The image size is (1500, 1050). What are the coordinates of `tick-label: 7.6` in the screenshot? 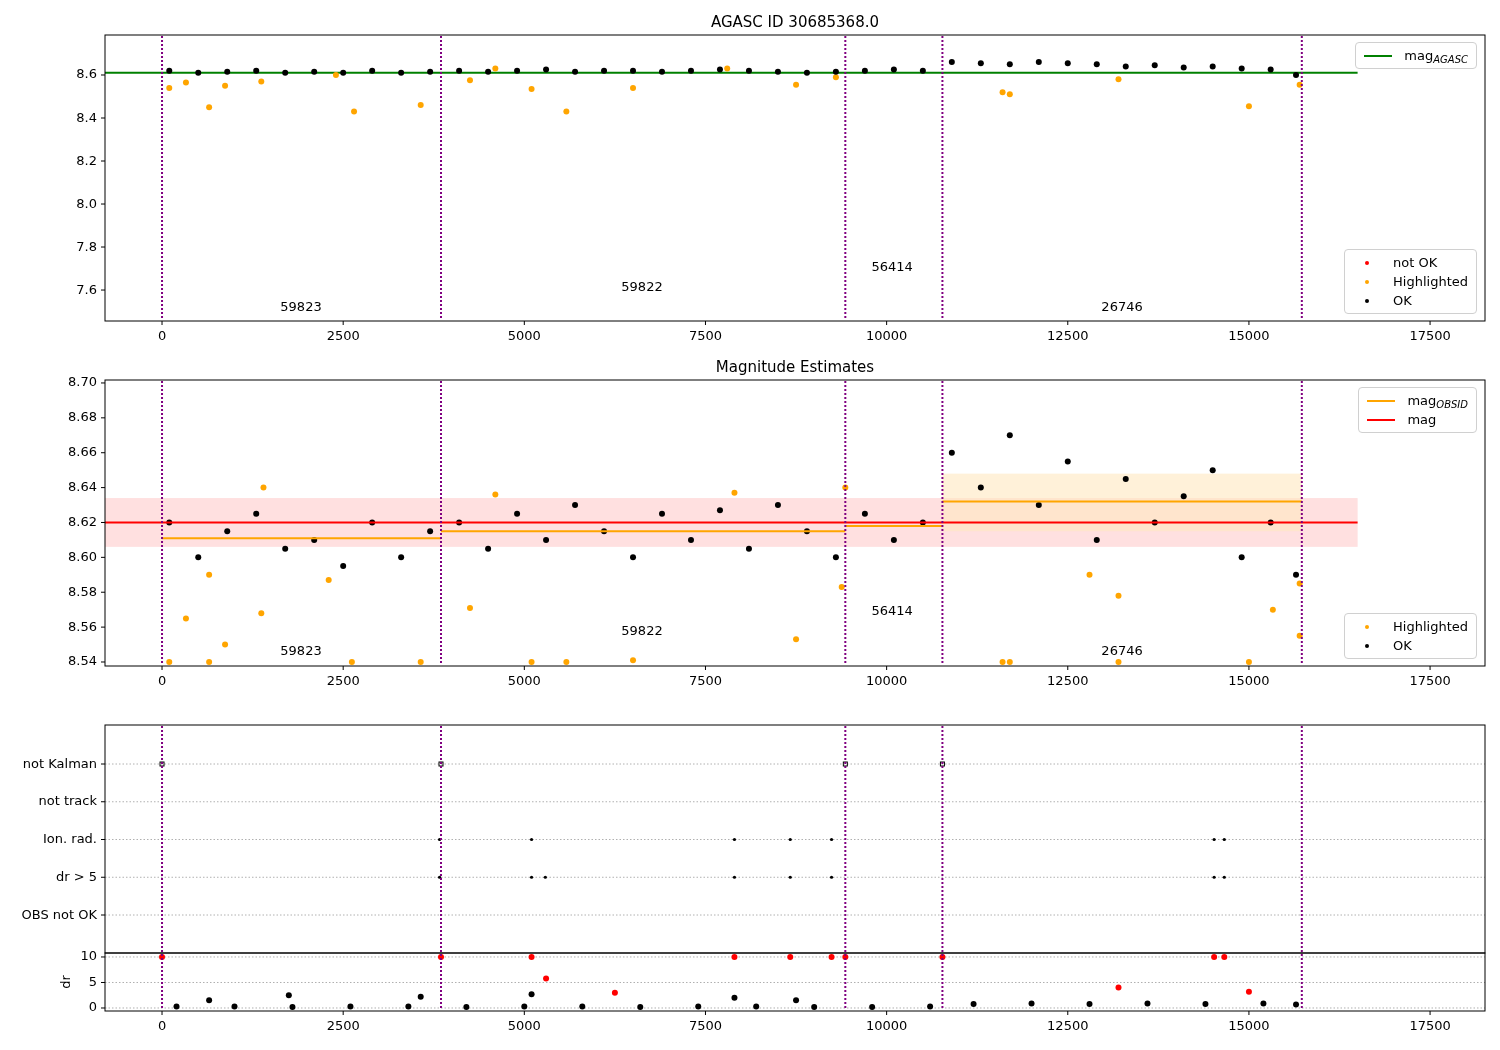 It's located at (86, 289).